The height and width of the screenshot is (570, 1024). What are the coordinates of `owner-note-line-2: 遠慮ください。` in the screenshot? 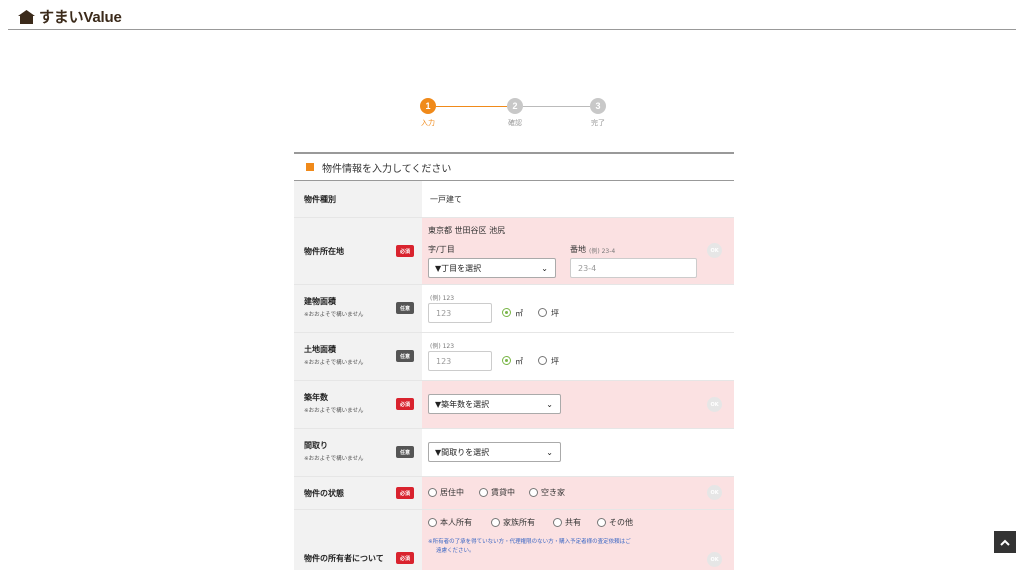 It's located at (455, 551).